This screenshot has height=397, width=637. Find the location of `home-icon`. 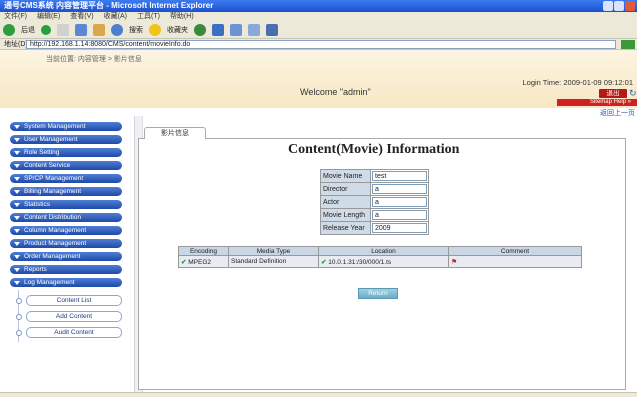

home-icon is located at coordinates (99, 29).